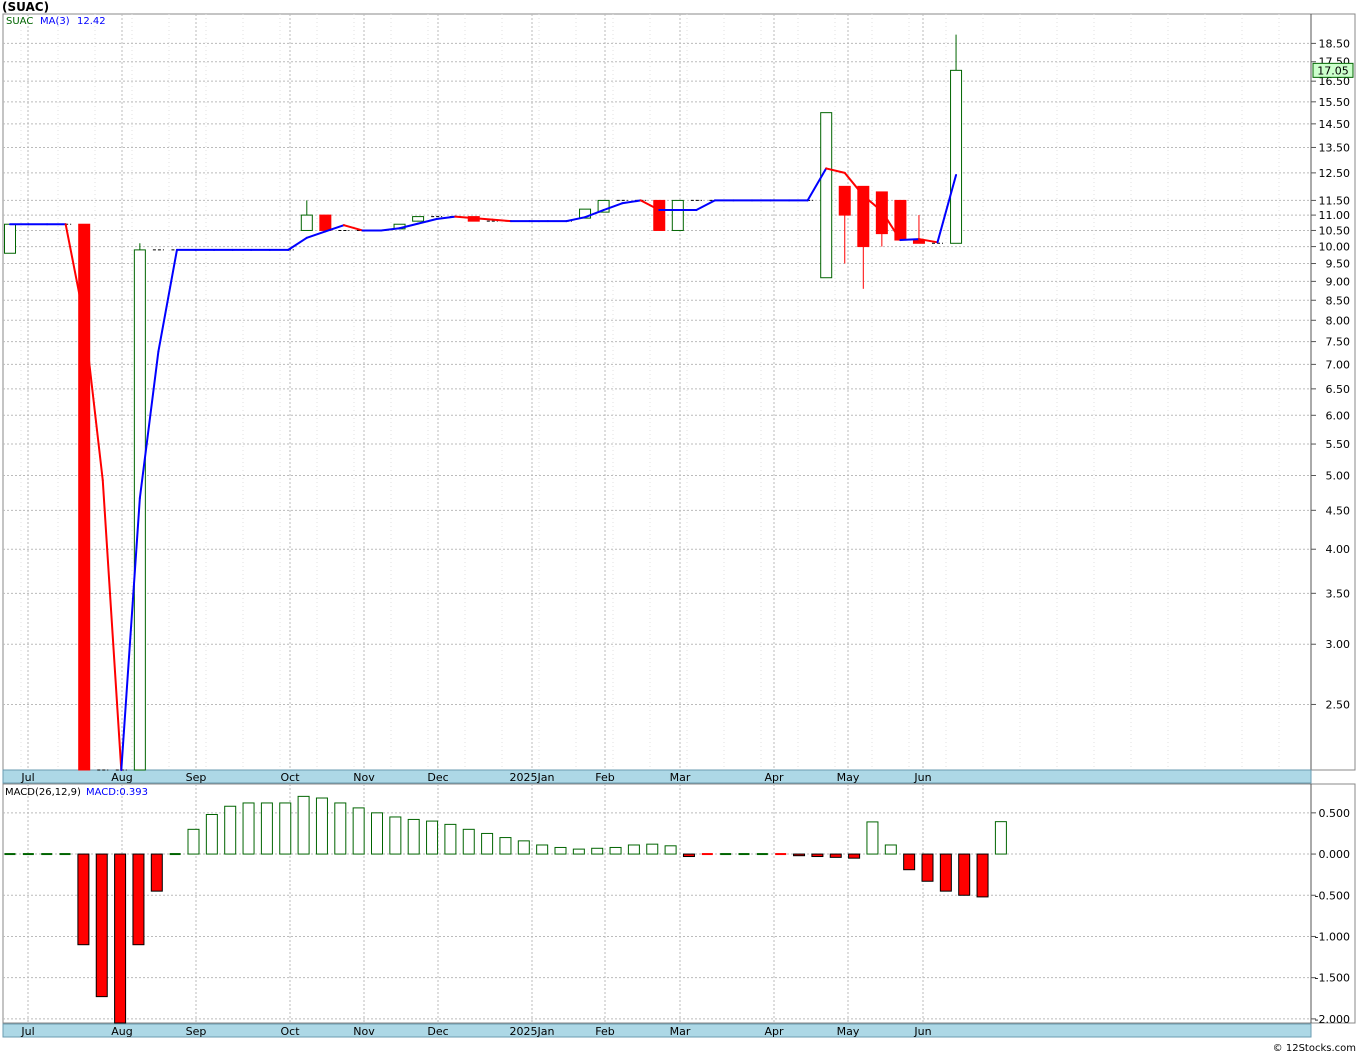  Describe the element at coordinates (848, 777) in the screenshot. I see `price-month-label: May` at that location.